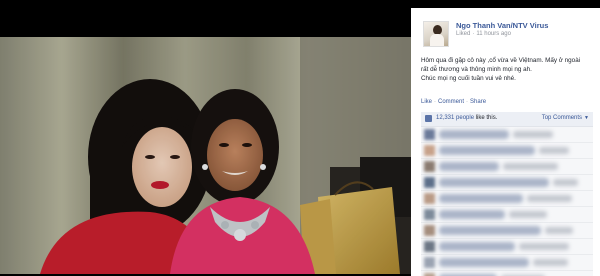 The image size is (600, 276). What do you see at coordinates (507, 119) in the screenshot?
I see `likes-summary-bar: 12,331 people like this. Top Comments ▼` at bounding box center [507, 119].